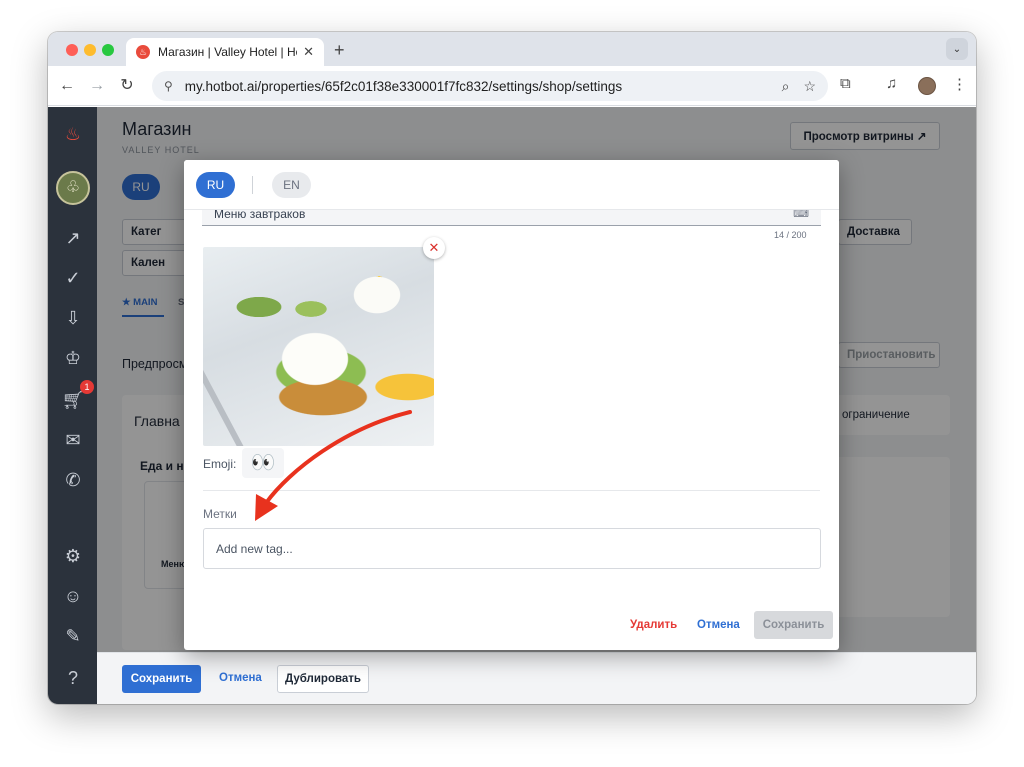  Describe the element at coordinates (512, 548) in the screenshot. I see `tag-input` at that location.